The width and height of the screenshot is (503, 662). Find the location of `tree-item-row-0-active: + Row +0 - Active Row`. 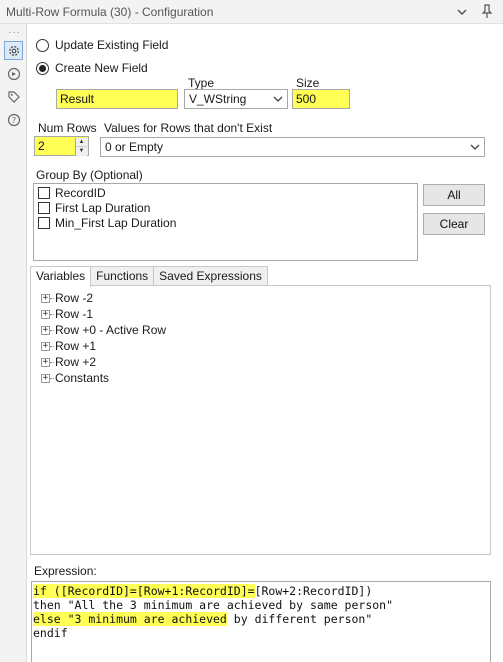

tree-item-row-0-active: + Row +0 - Active Row is located at coordinates (103, 330).